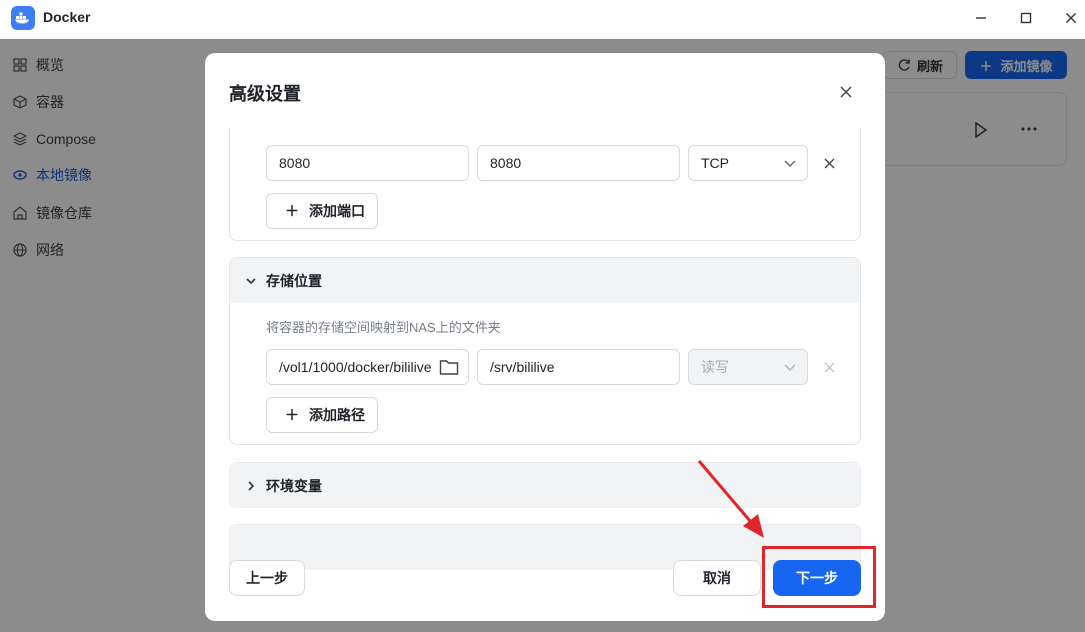 The image size is (1085, 632). I want to click on add-path-button: ＋ 添加路径, so click(322, 415).